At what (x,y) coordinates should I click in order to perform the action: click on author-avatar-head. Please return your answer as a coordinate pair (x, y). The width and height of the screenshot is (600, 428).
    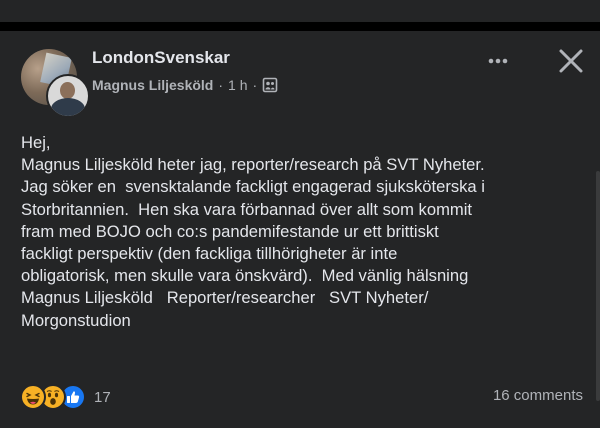
    Looking at the image, I should click on (67, 90).